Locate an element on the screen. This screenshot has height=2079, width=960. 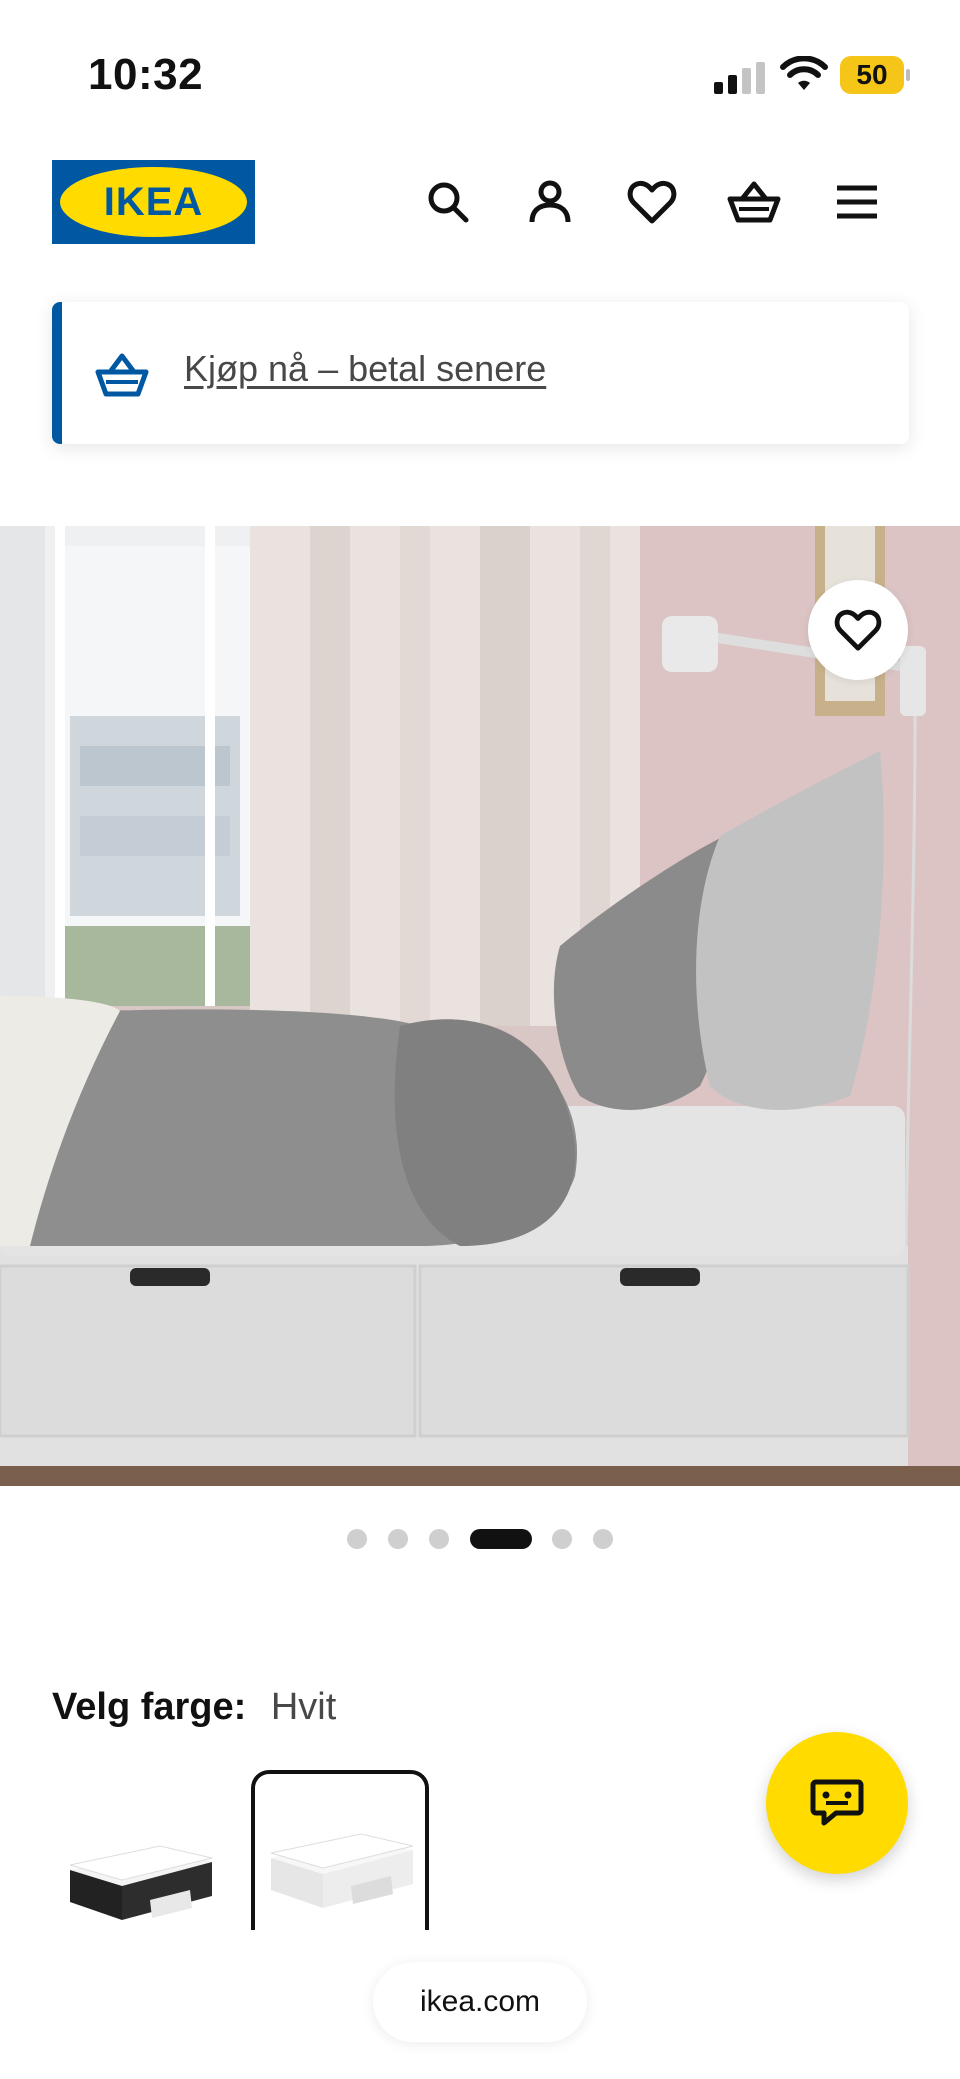
search-icon is located at coordinates (448, 202).